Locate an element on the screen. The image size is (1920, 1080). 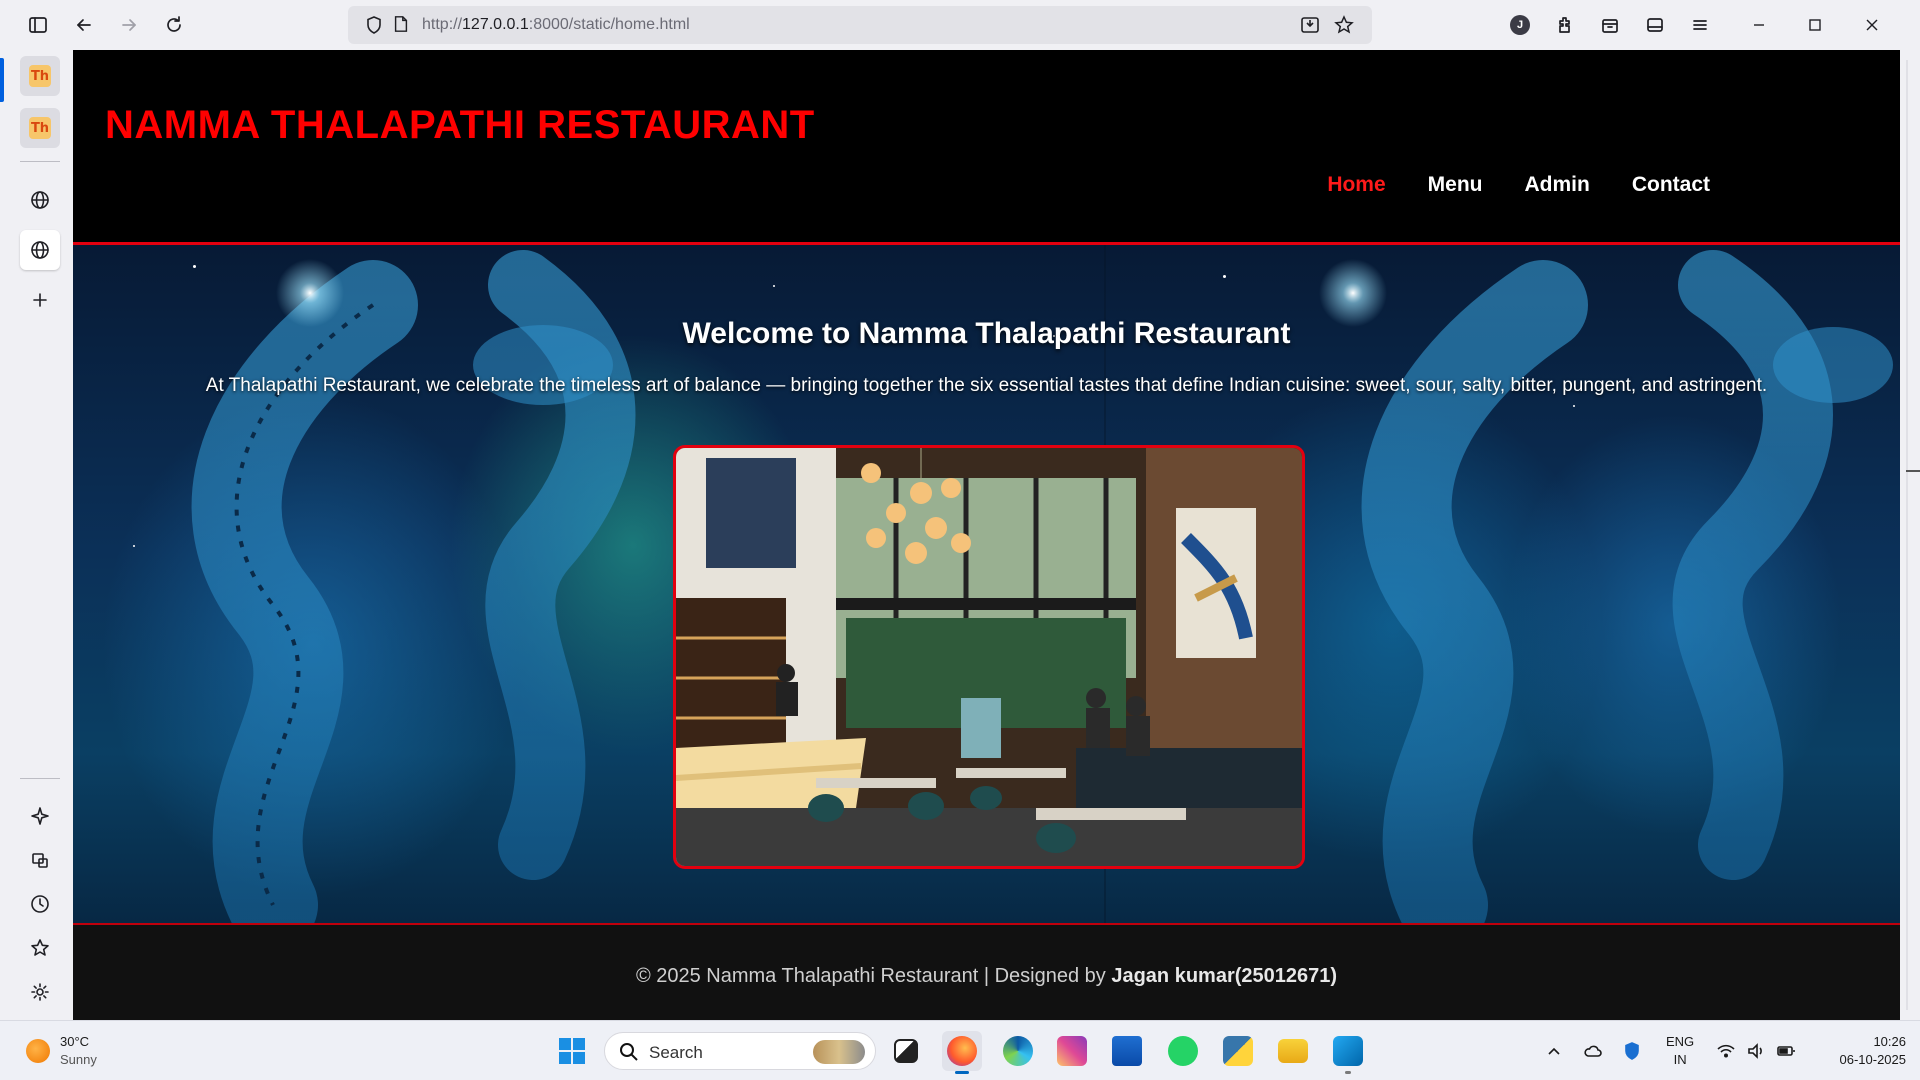
restaurant-interior-image is located at coordinates (989, 657).